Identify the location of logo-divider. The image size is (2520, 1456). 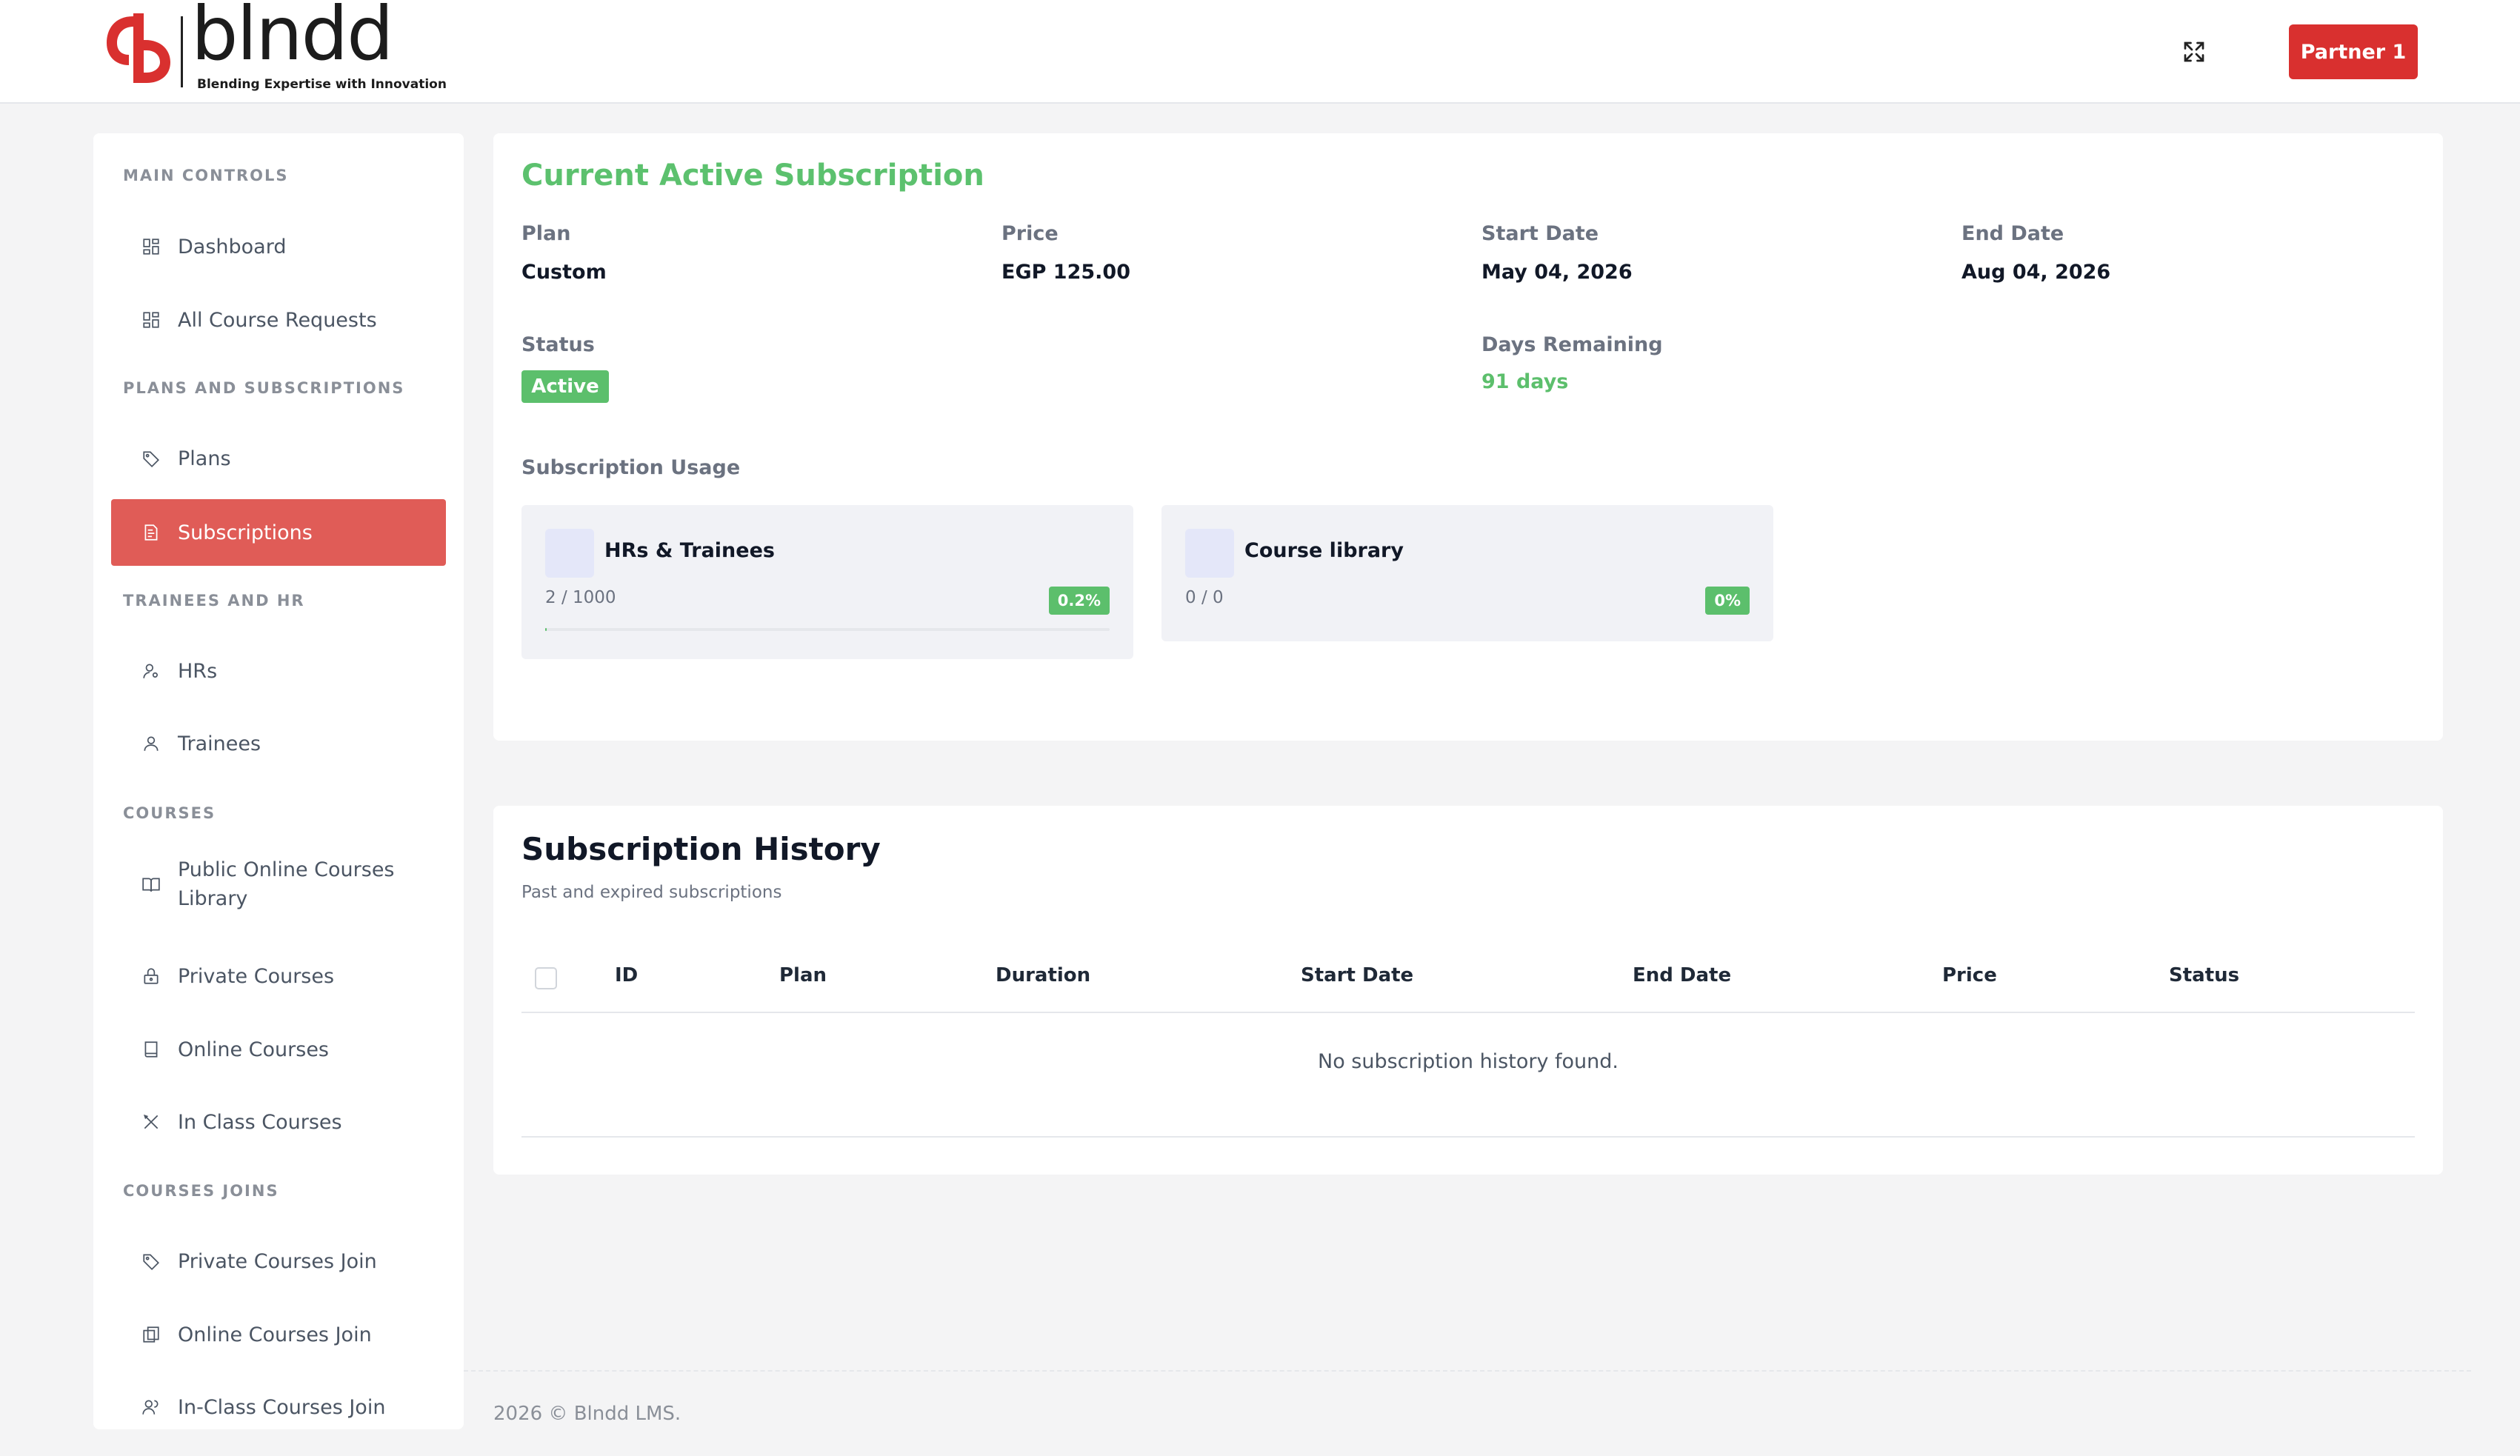
(182, 51).